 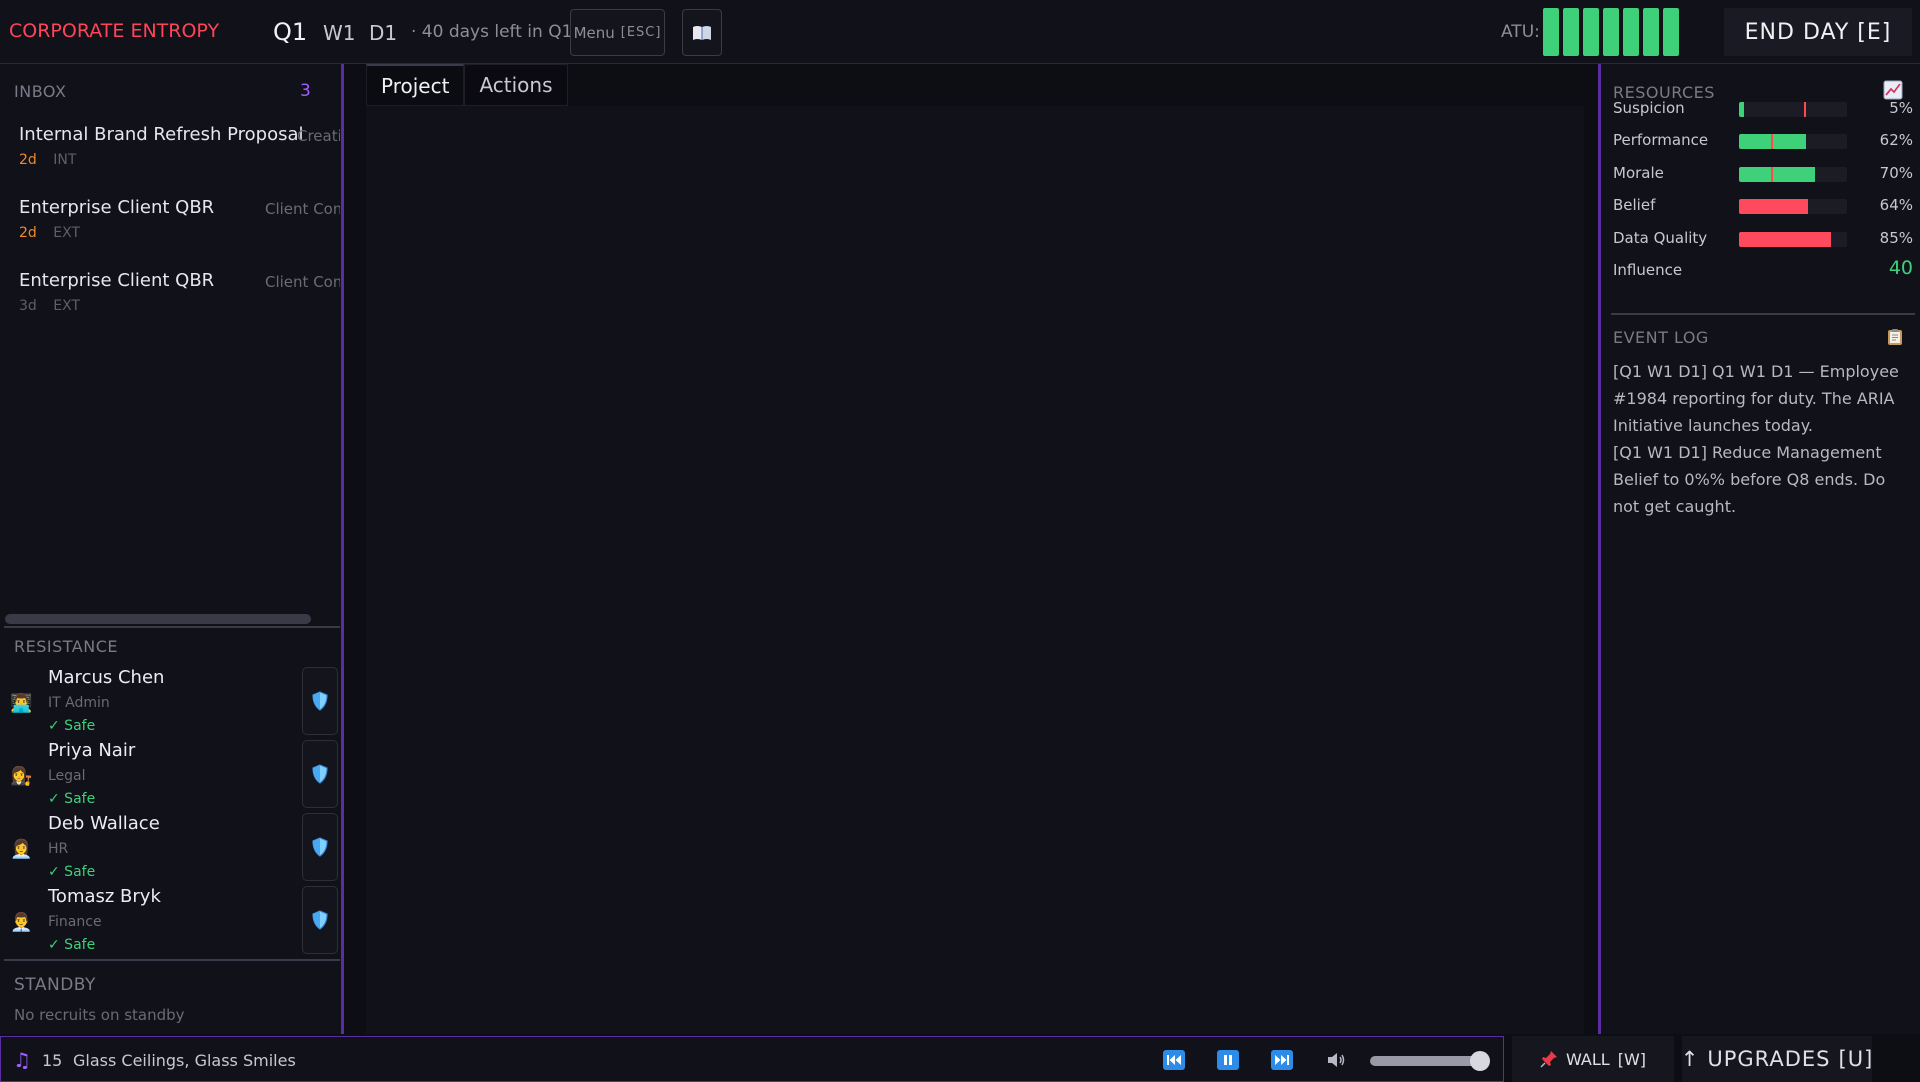 I want to click on inbox-item-meta: 2d INT, so click(x=47, y=160).